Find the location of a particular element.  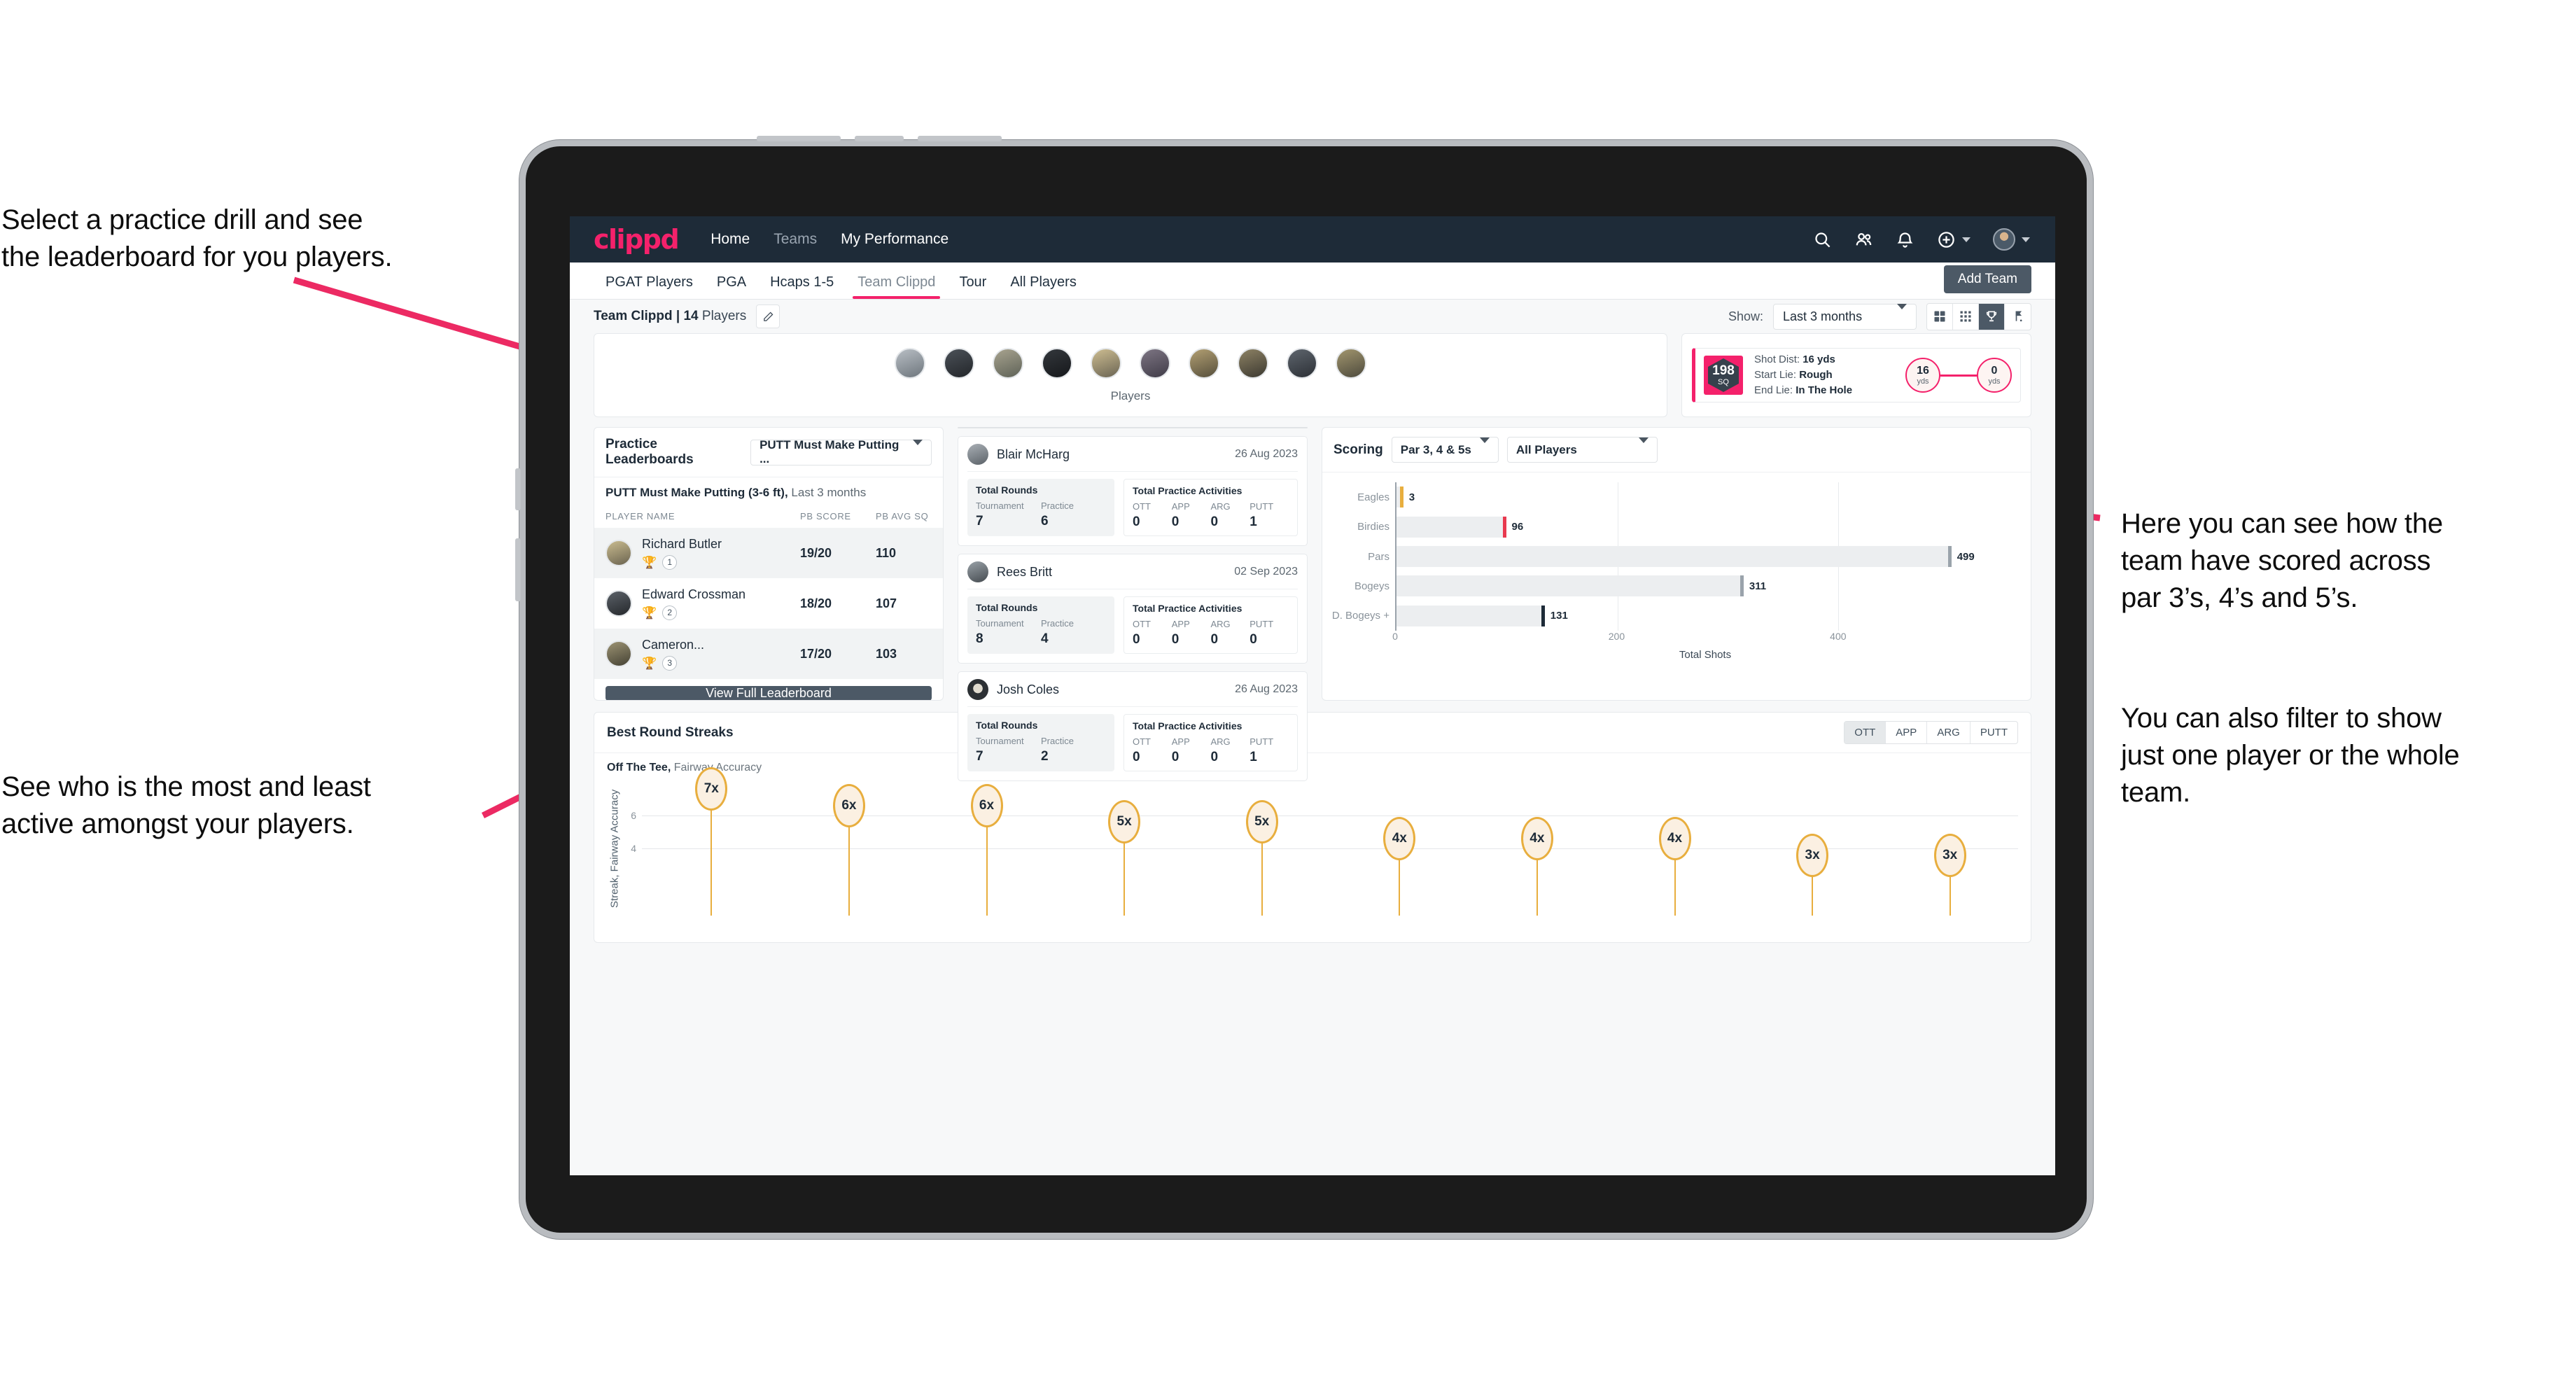

column-pb-score: PB SCORE is located at coordinates (825, 516).